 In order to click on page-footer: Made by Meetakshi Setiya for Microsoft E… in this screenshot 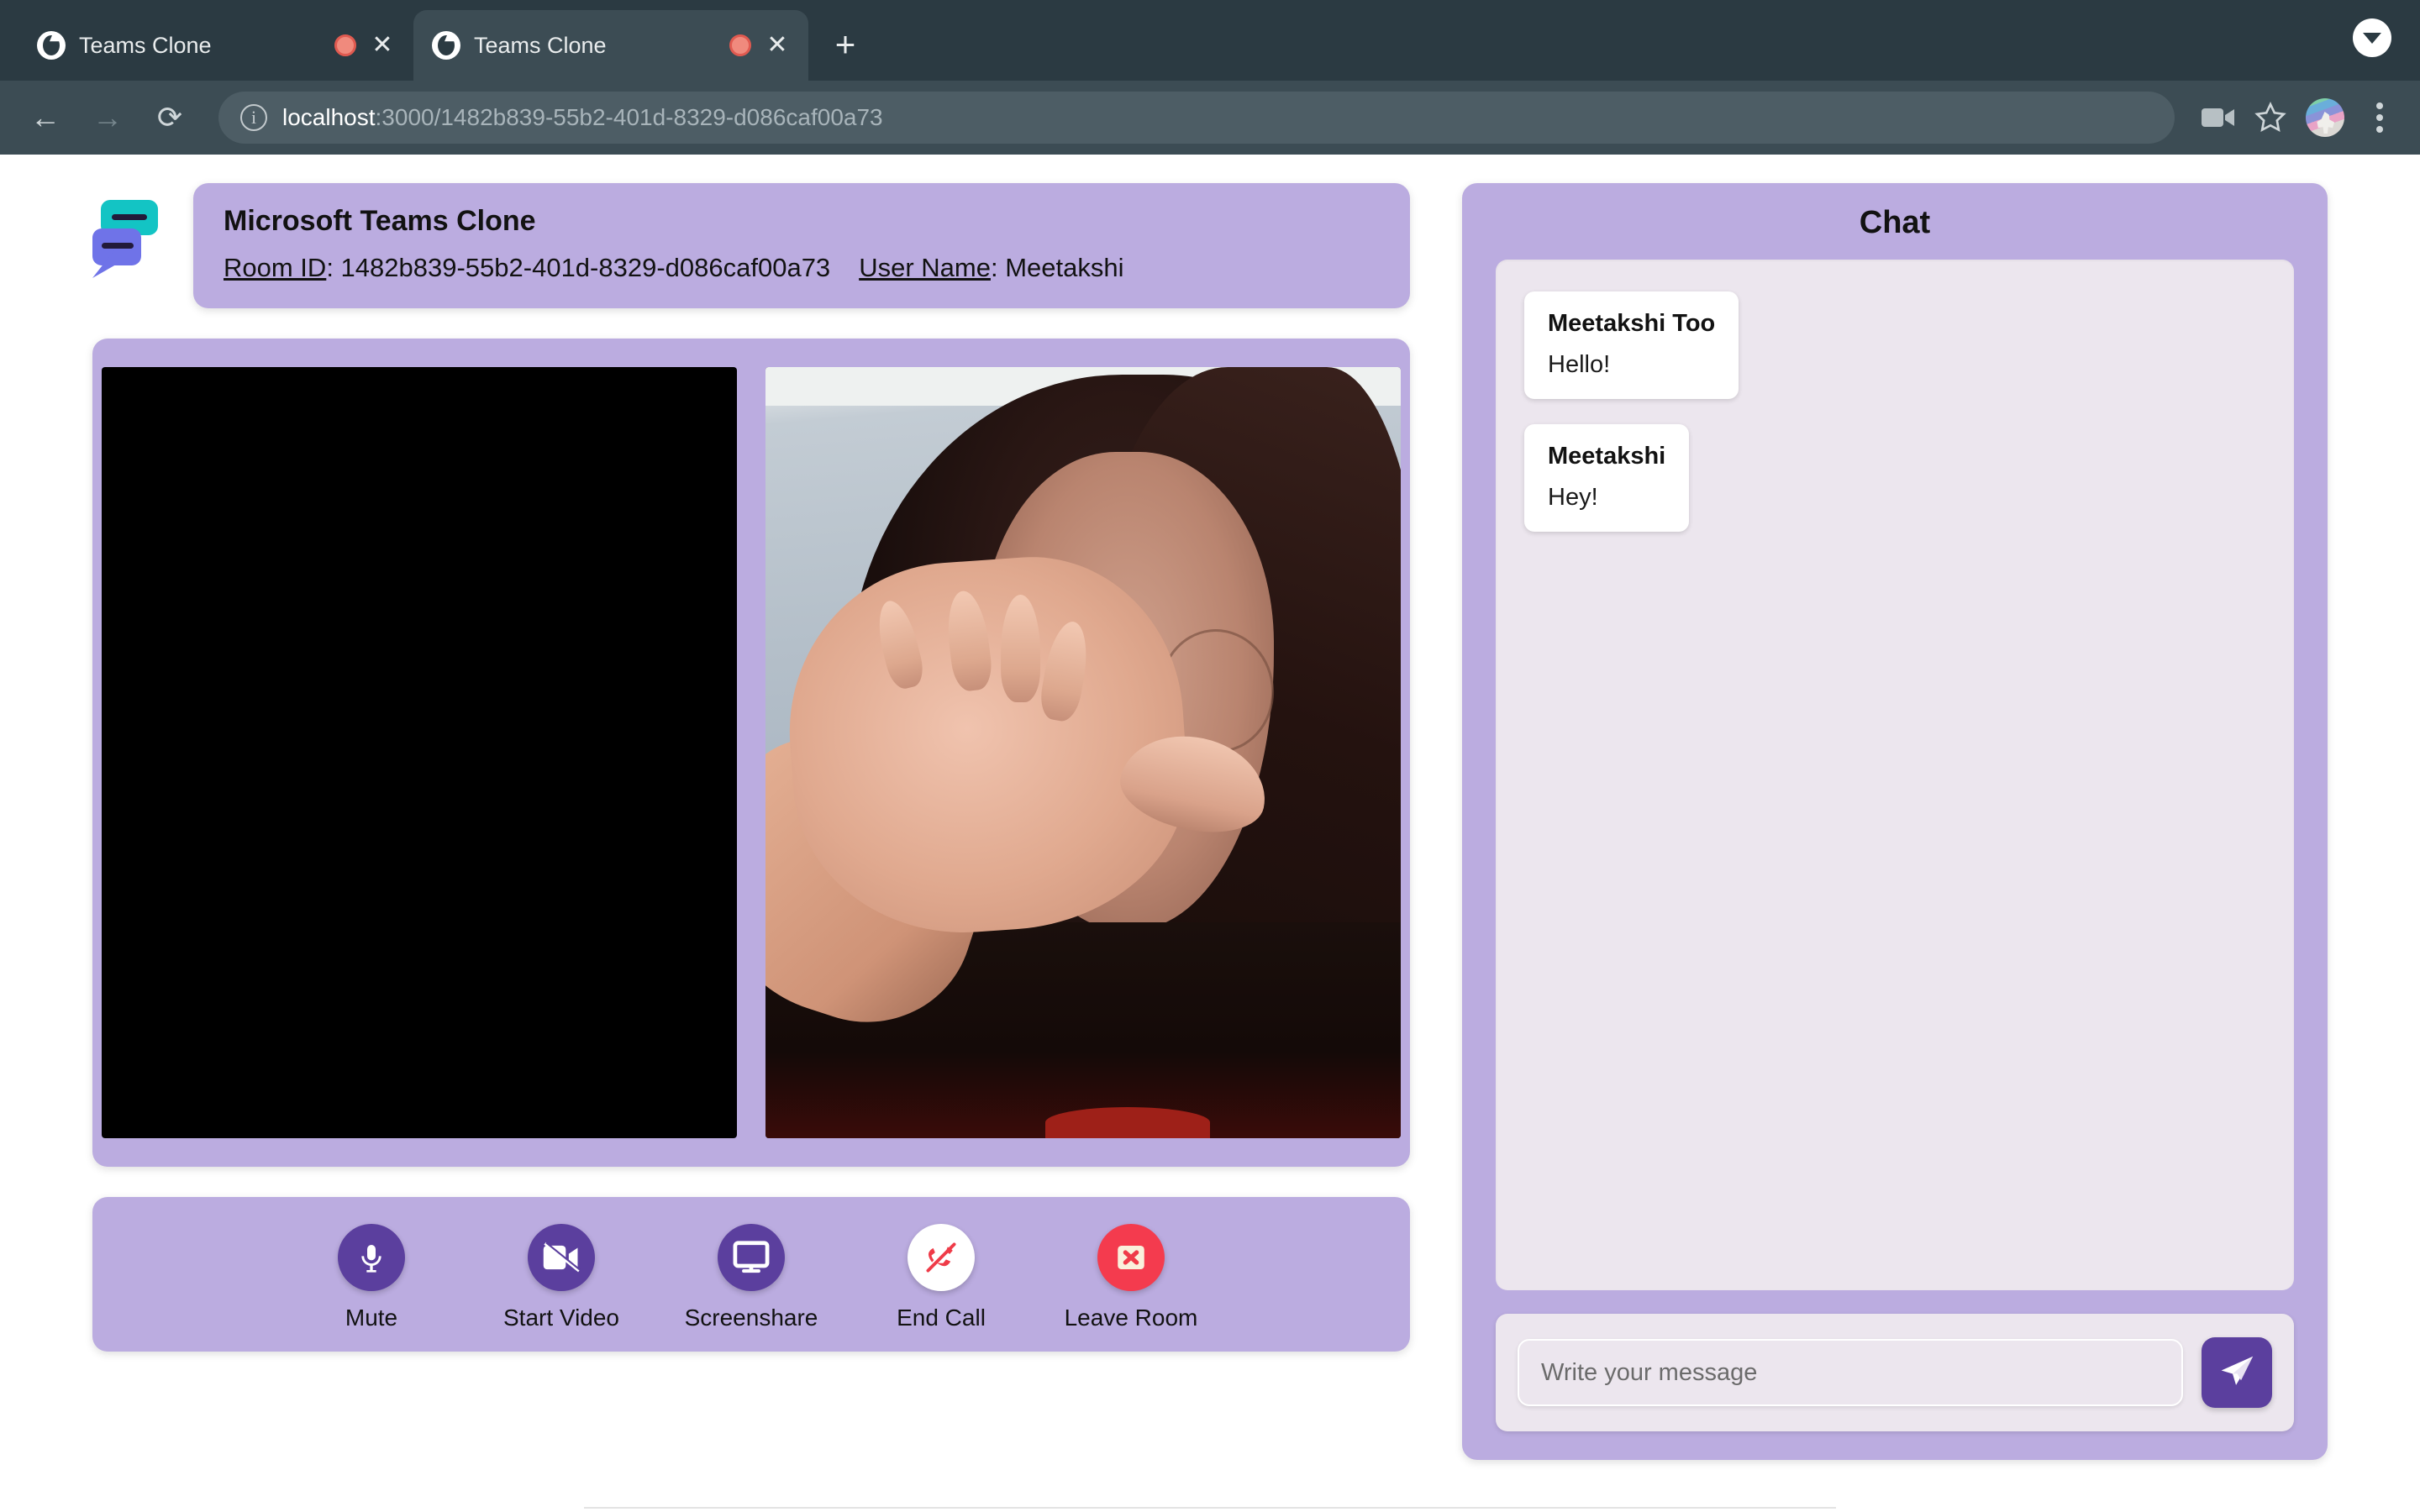, I will do `click(1210, 1498)`.